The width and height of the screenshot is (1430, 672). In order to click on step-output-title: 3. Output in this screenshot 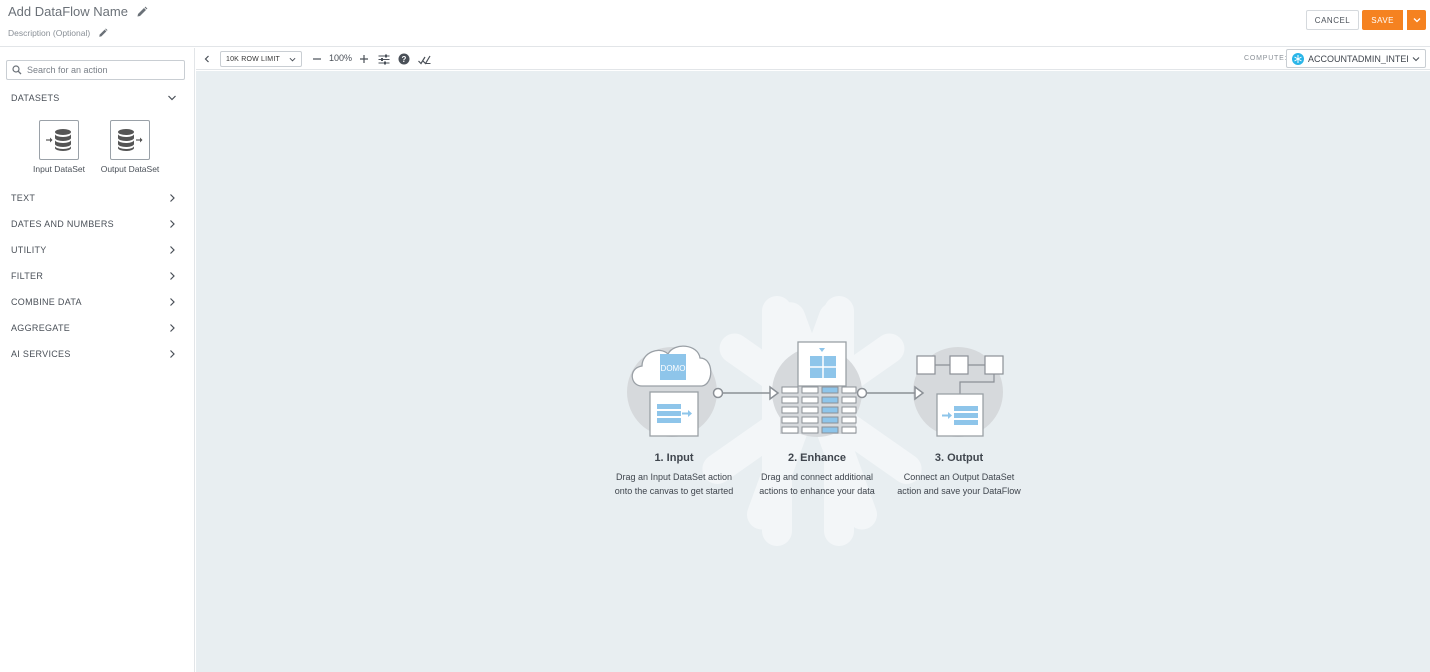, I will do `click(959, 458)`.